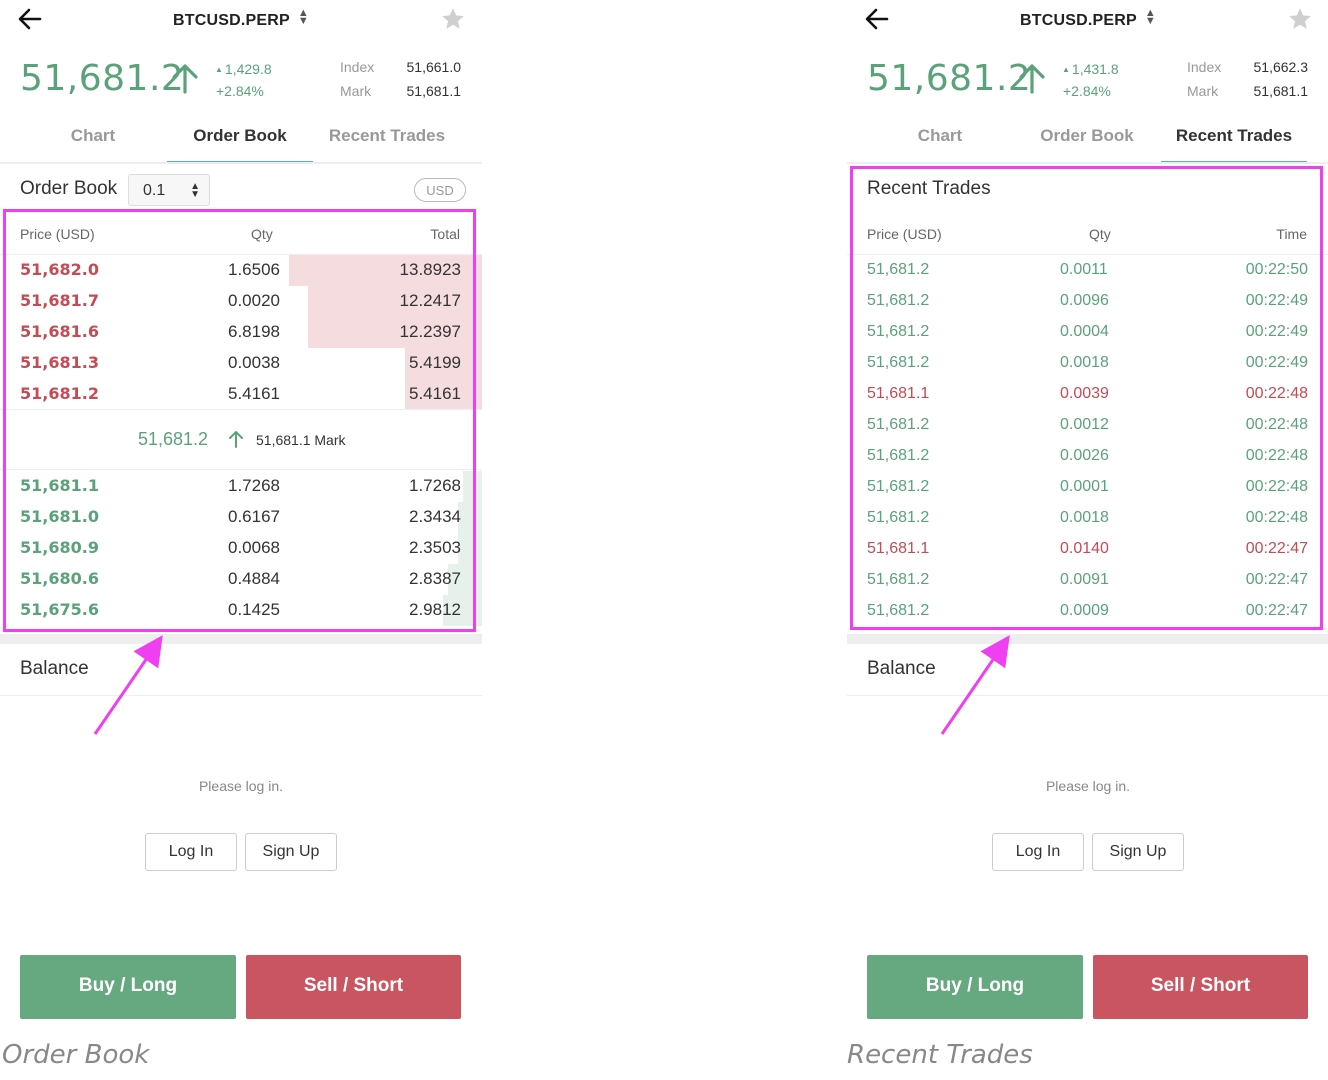 The image size is (1328, 1080). Describe the element at coordinates (434, 67) in the screenshot. I see `index-value: 51,661.0` at that location.